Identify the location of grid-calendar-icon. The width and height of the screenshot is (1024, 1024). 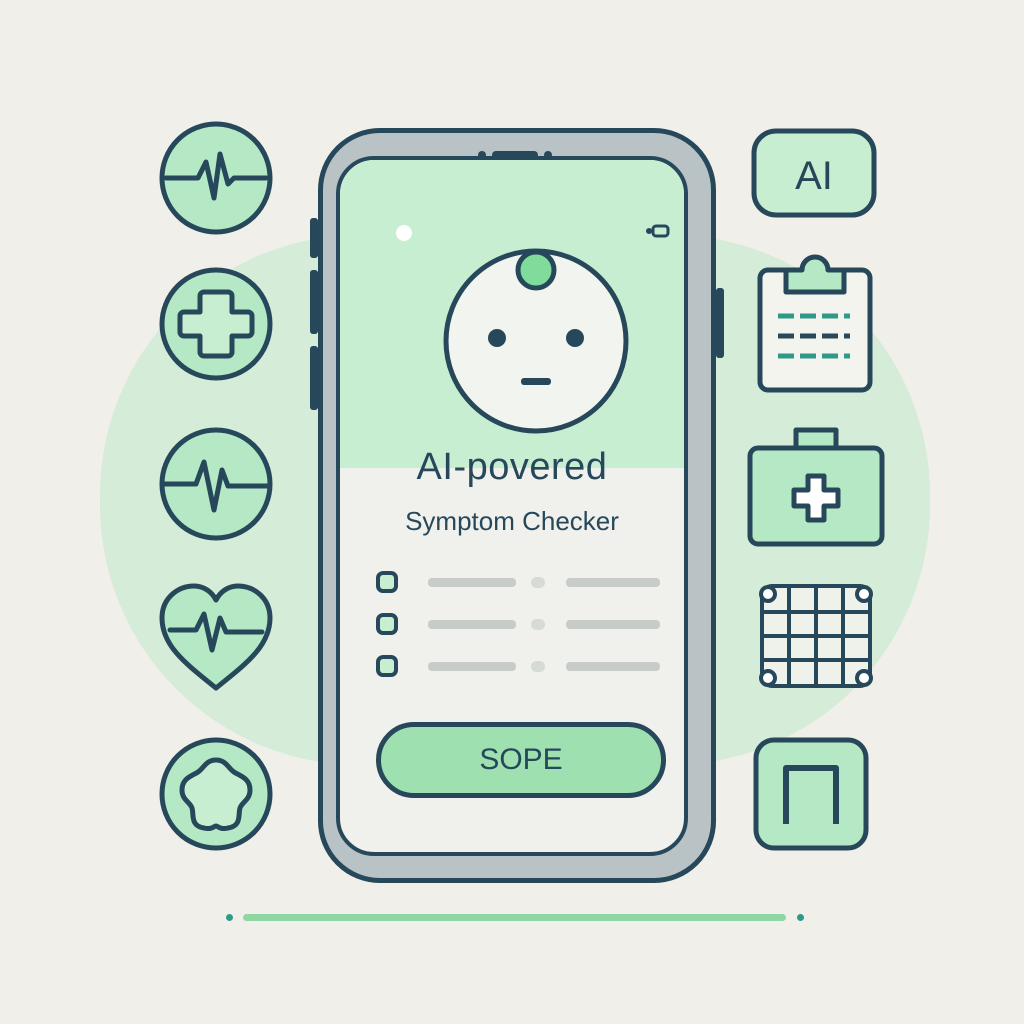
(816, 636).